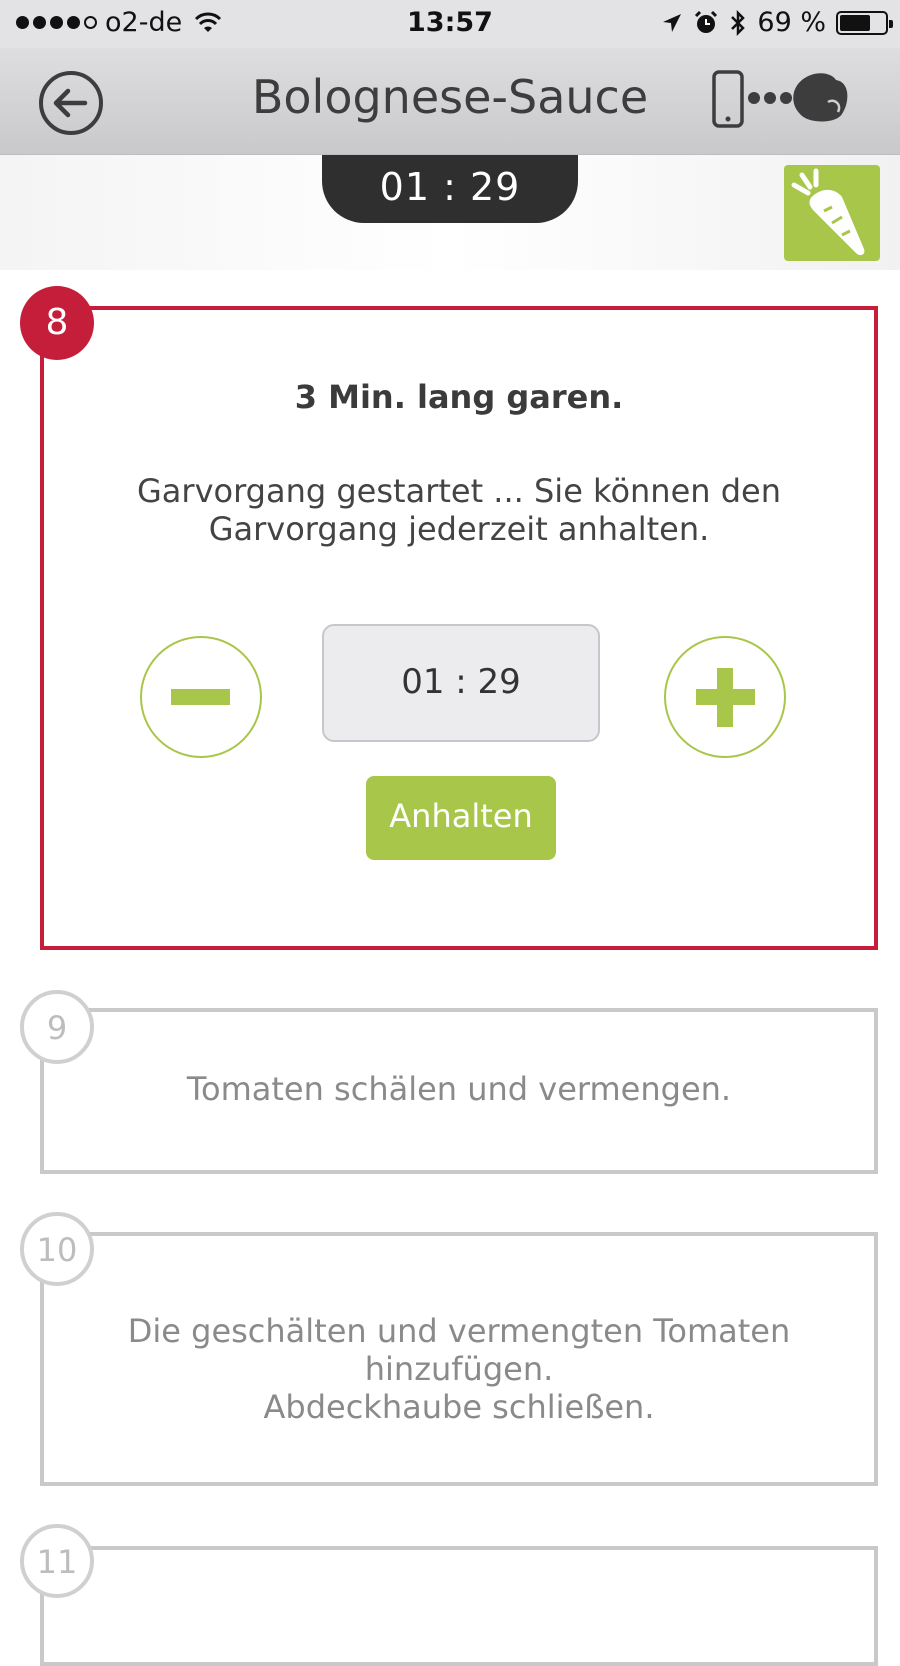 Image resolution: width=900 pixels, height=1666 pixels. I want to click on step-heading: 3 Min. lang garen., so click(459, 397).